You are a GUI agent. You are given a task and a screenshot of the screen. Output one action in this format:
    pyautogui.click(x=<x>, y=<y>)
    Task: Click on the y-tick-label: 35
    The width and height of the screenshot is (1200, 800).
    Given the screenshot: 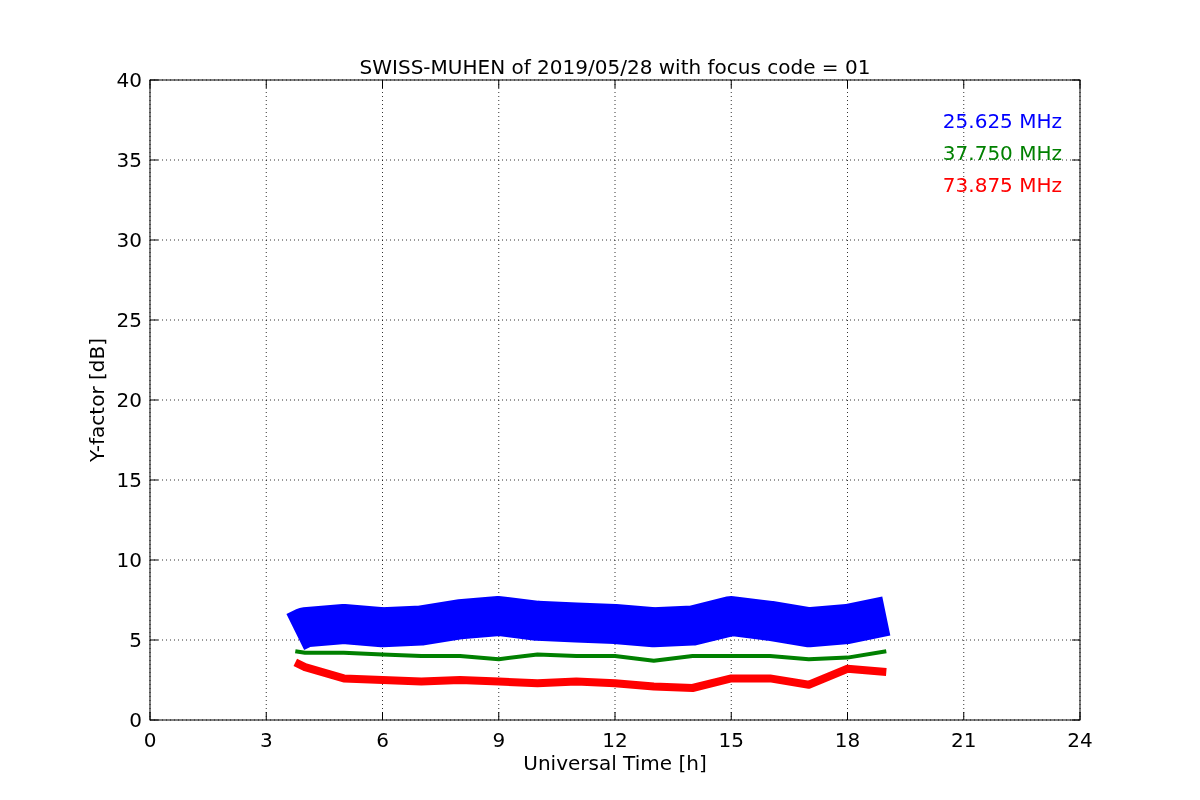 What is the action you would take?
    pyautogui.click(x=129, y=160)
    